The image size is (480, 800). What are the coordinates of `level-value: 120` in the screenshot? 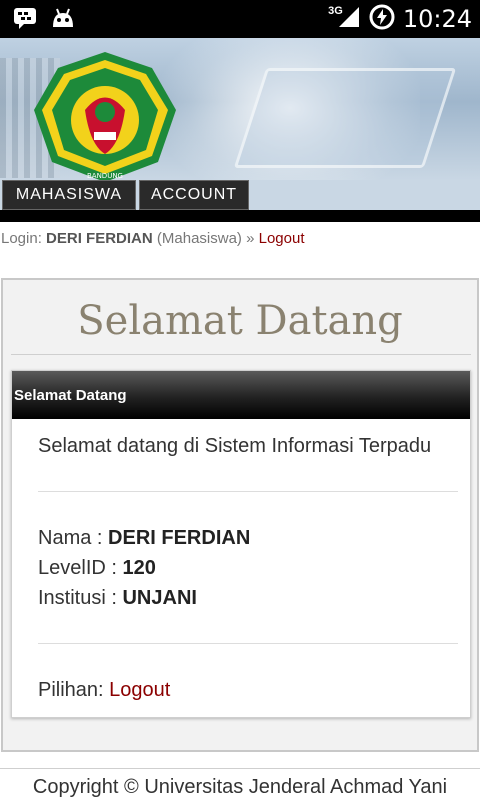 It's located at (139, 568).